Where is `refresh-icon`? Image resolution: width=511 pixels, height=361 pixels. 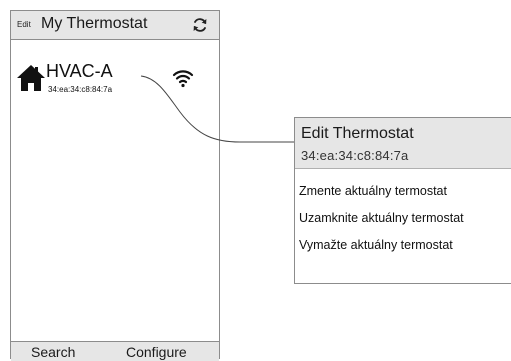 refresh-icon is located at coordinates (200, 25).